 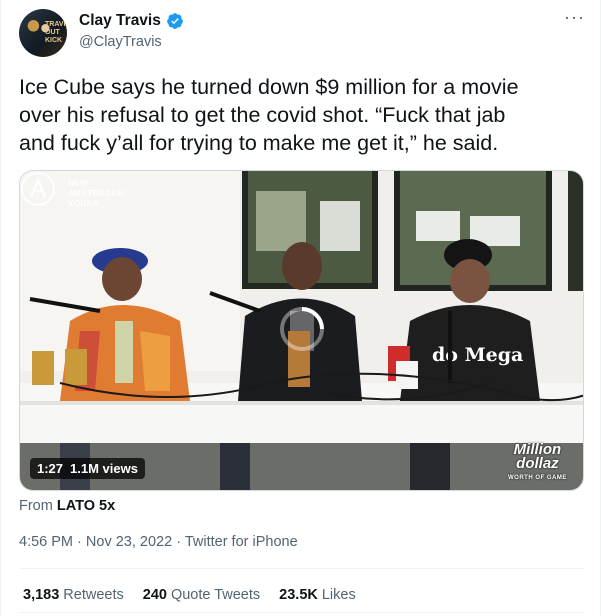 What do you see at coordinates (298, 595) in the screenshot?
I see `likes-count: 23.5K` at bounding box center [298, 595].